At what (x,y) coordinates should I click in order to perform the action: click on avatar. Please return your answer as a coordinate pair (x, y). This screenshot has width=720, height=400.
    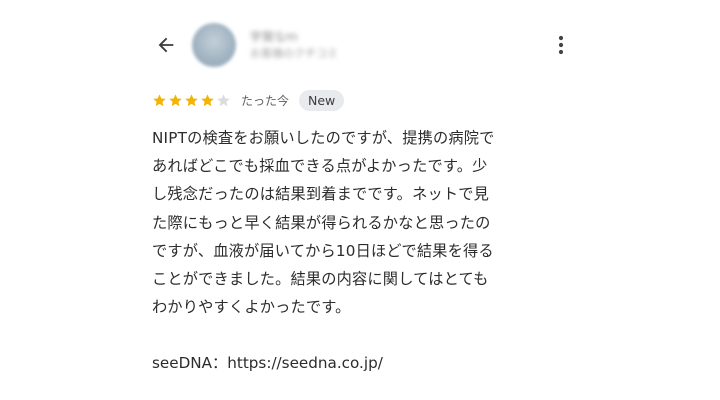
    Looking at the image, I should click on (214, 45).